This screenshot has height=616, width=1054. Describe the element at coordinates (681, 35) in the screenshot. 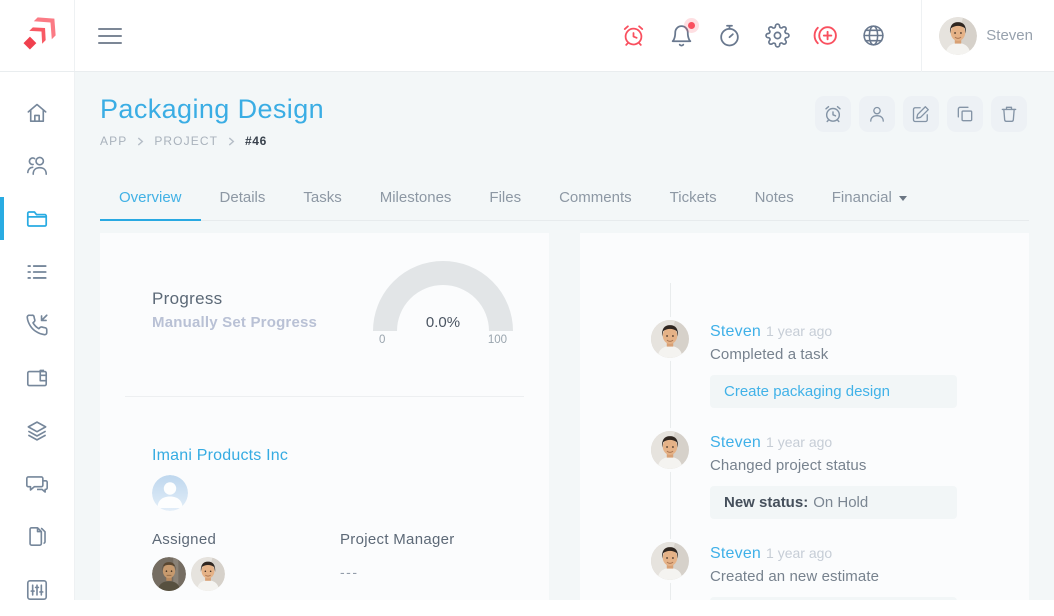

I see `notifications-bell-icon` at that location.